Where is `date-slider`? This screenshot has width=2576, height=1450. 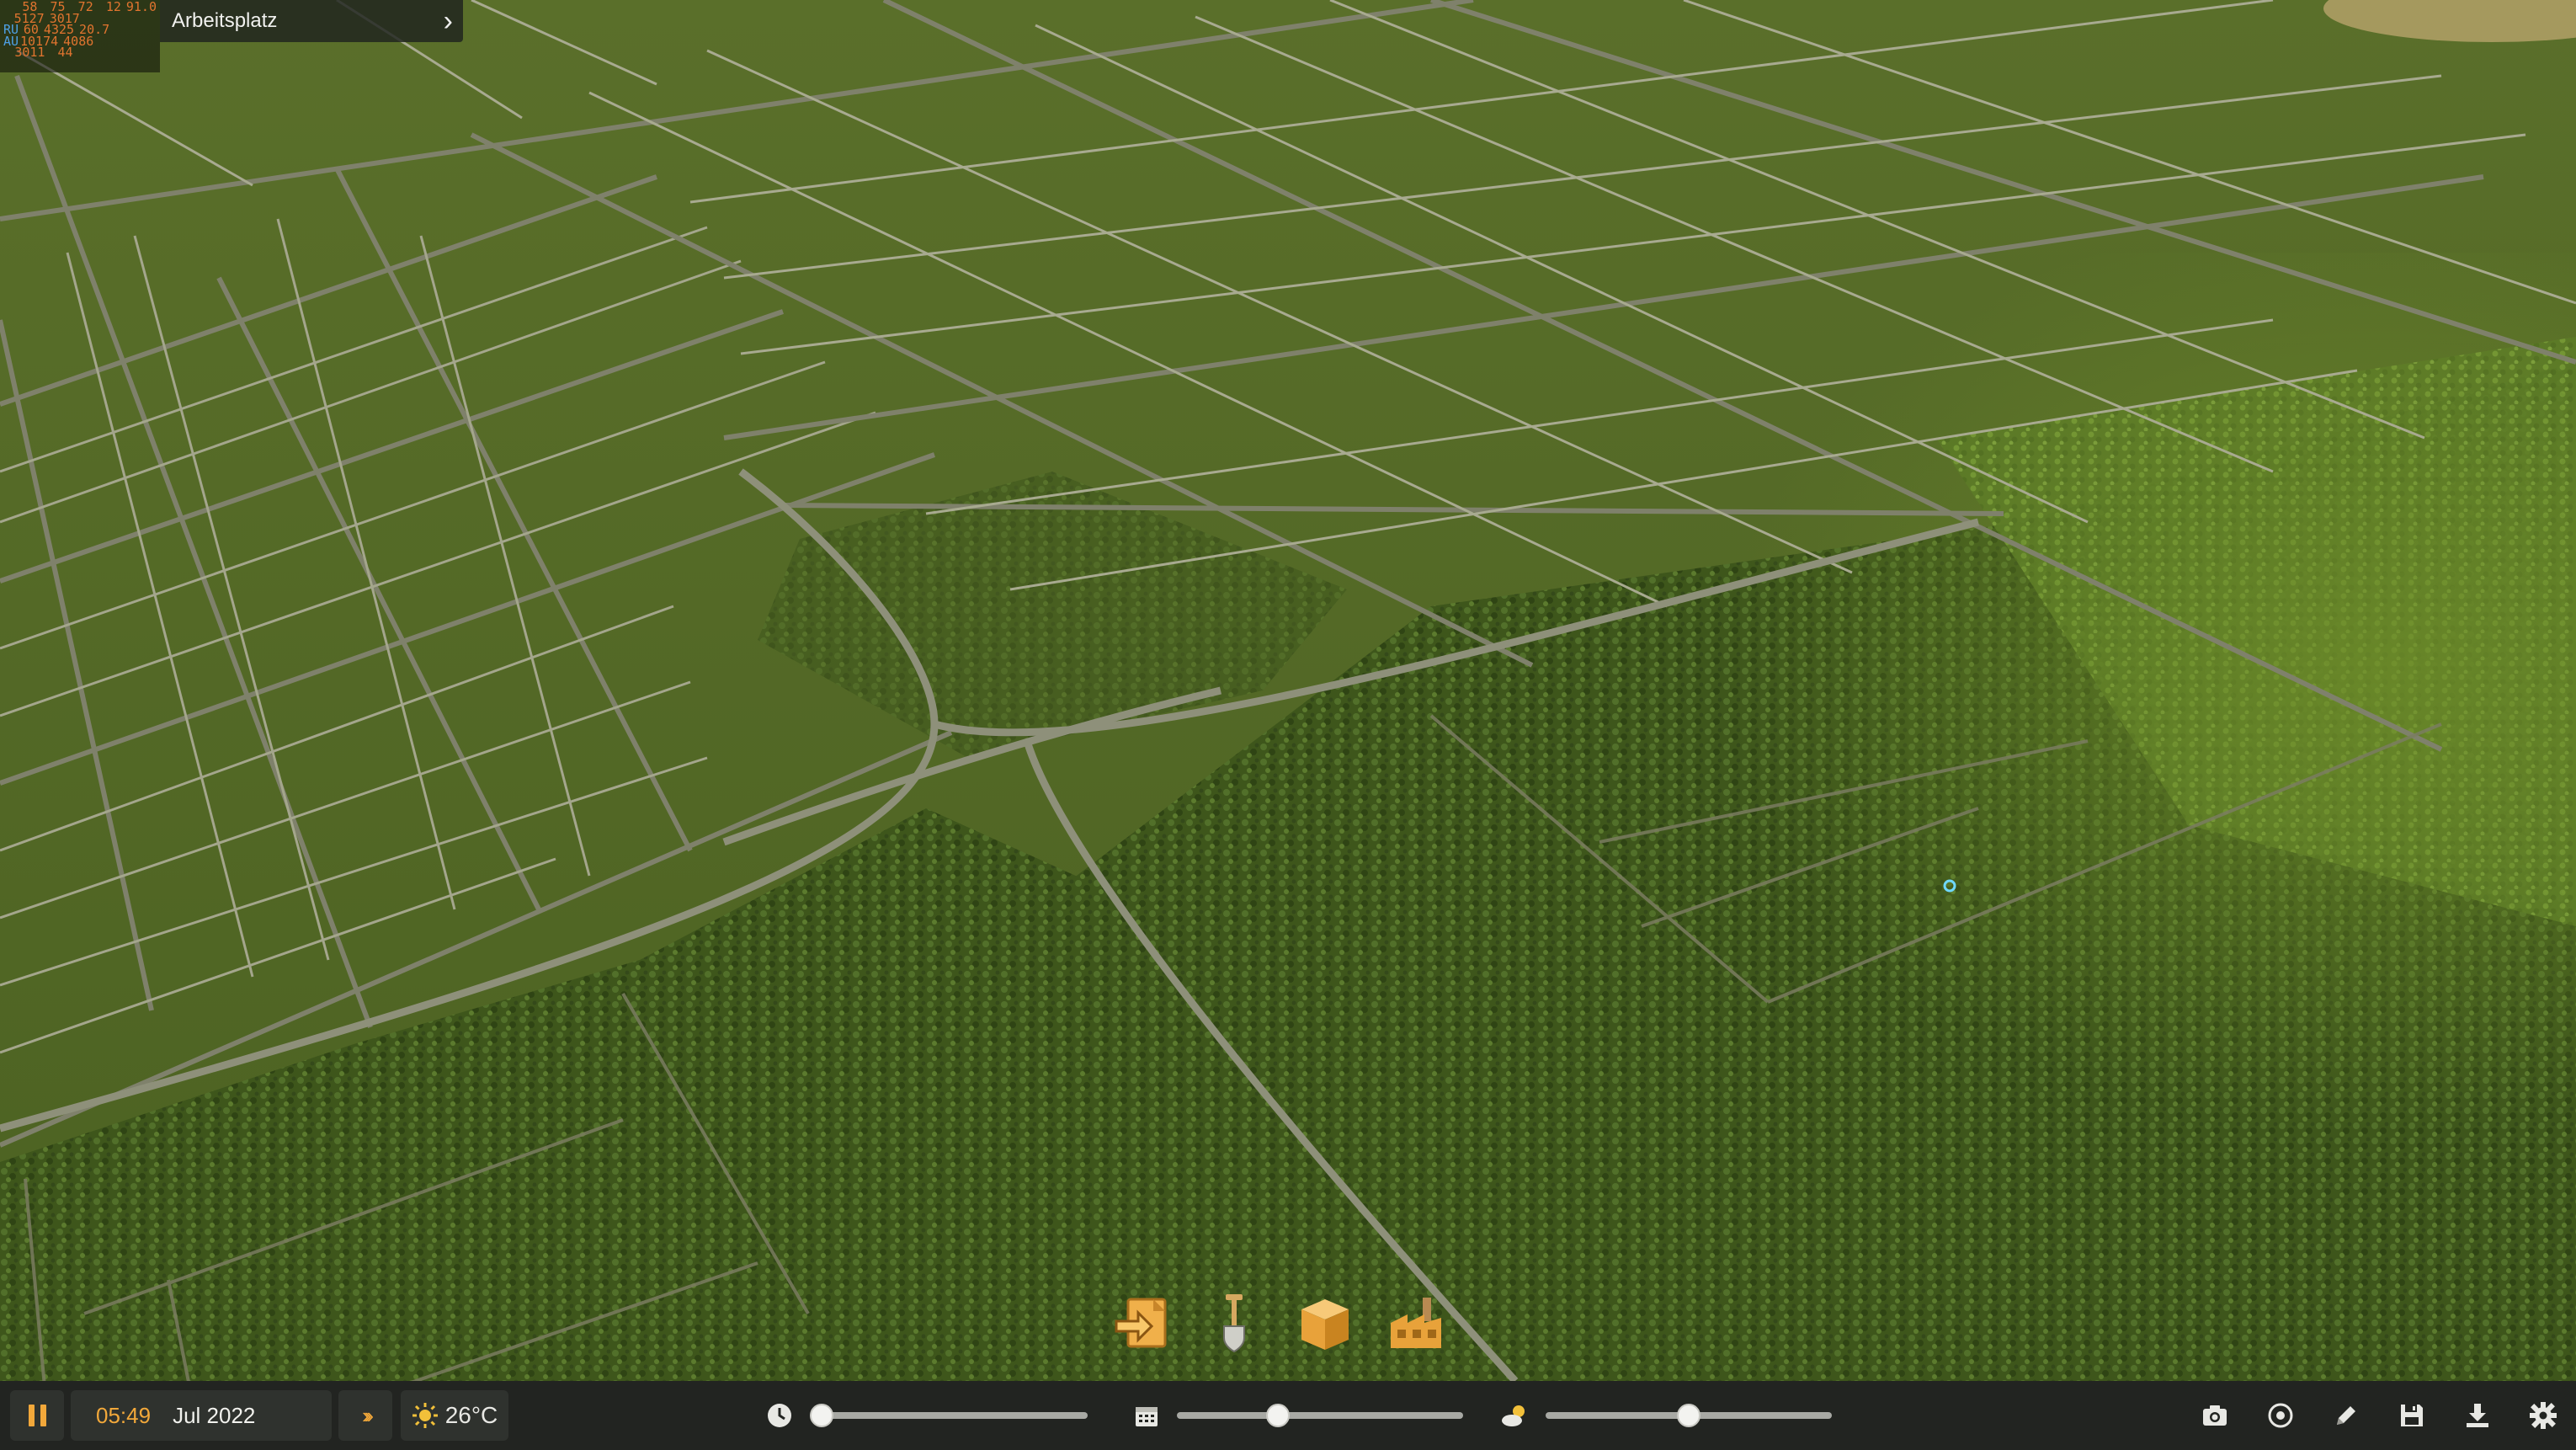
date-slider is located at coordinates (1320, 1415).